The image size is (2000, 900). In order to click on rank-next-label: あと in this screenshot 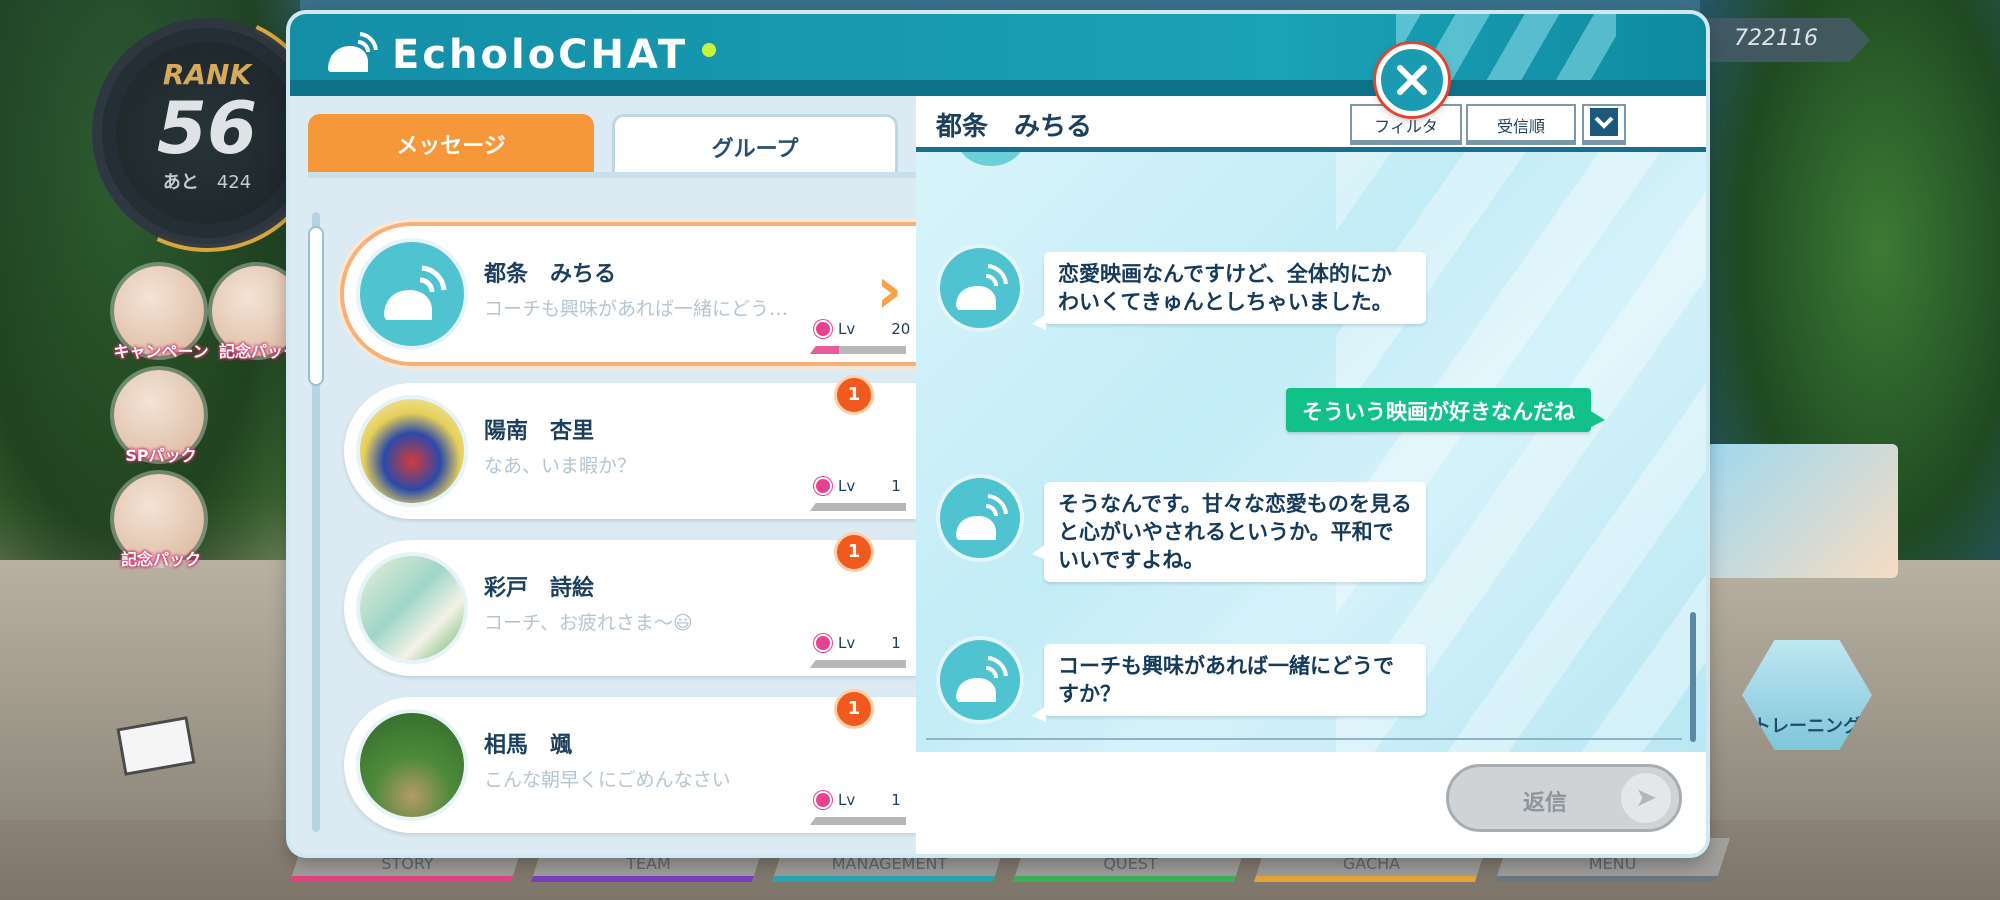, I will do `click(180, 182)`.